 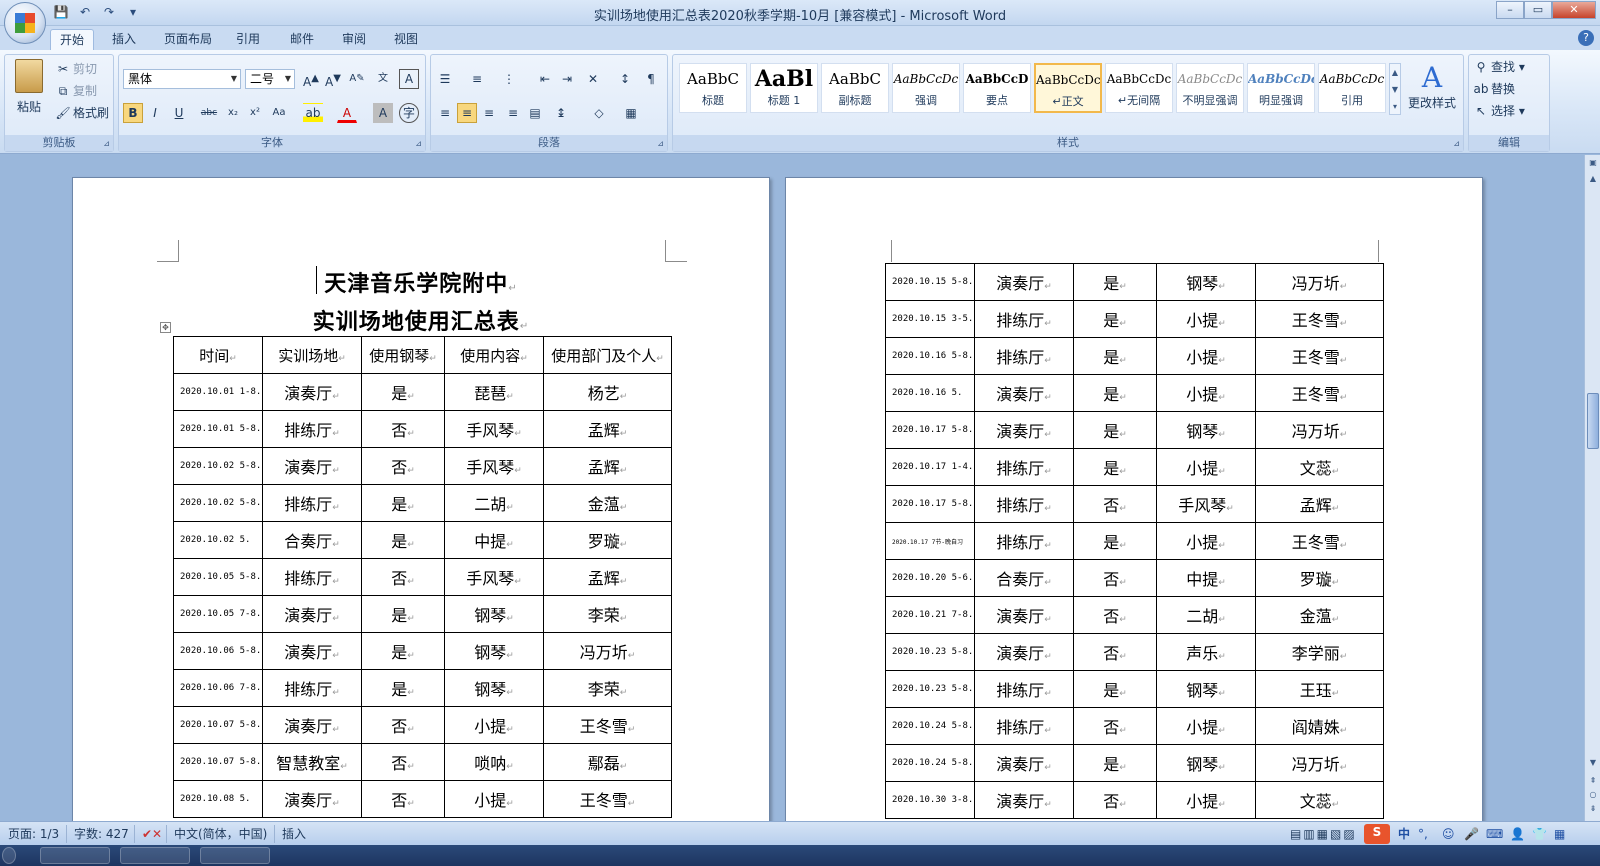 I want to click on cell-time: 2020.10.05 5-8., so click(x=218, y=577).